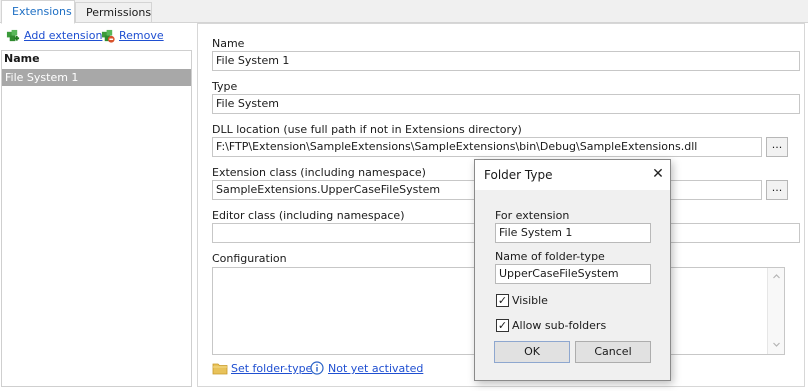 The height and width of the screenshot is (391, 808). I want to click on list-item: File System 1, so click(96, 77).